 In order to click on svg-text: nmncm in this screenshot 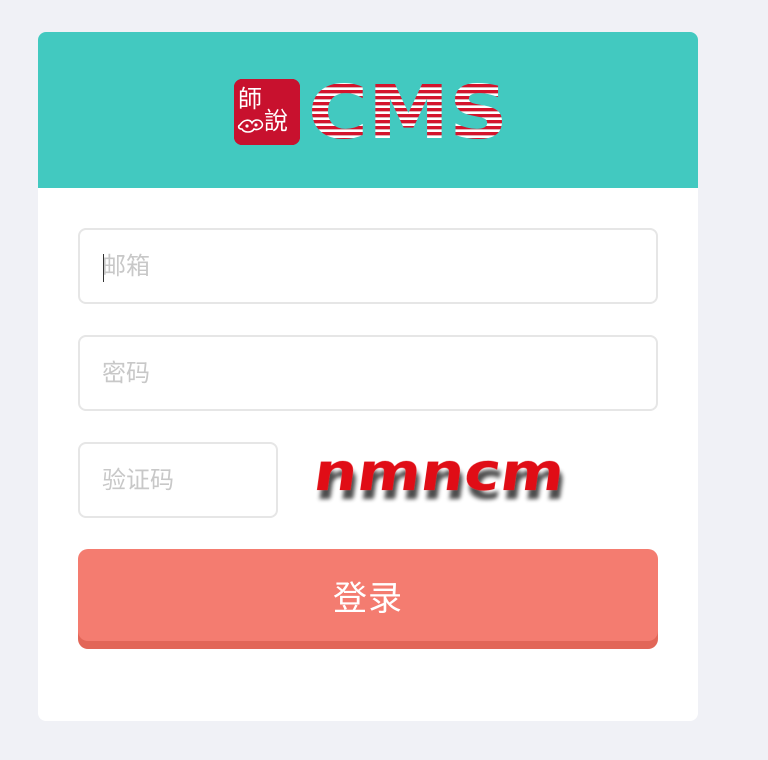, I will do `click(439, 474)`.